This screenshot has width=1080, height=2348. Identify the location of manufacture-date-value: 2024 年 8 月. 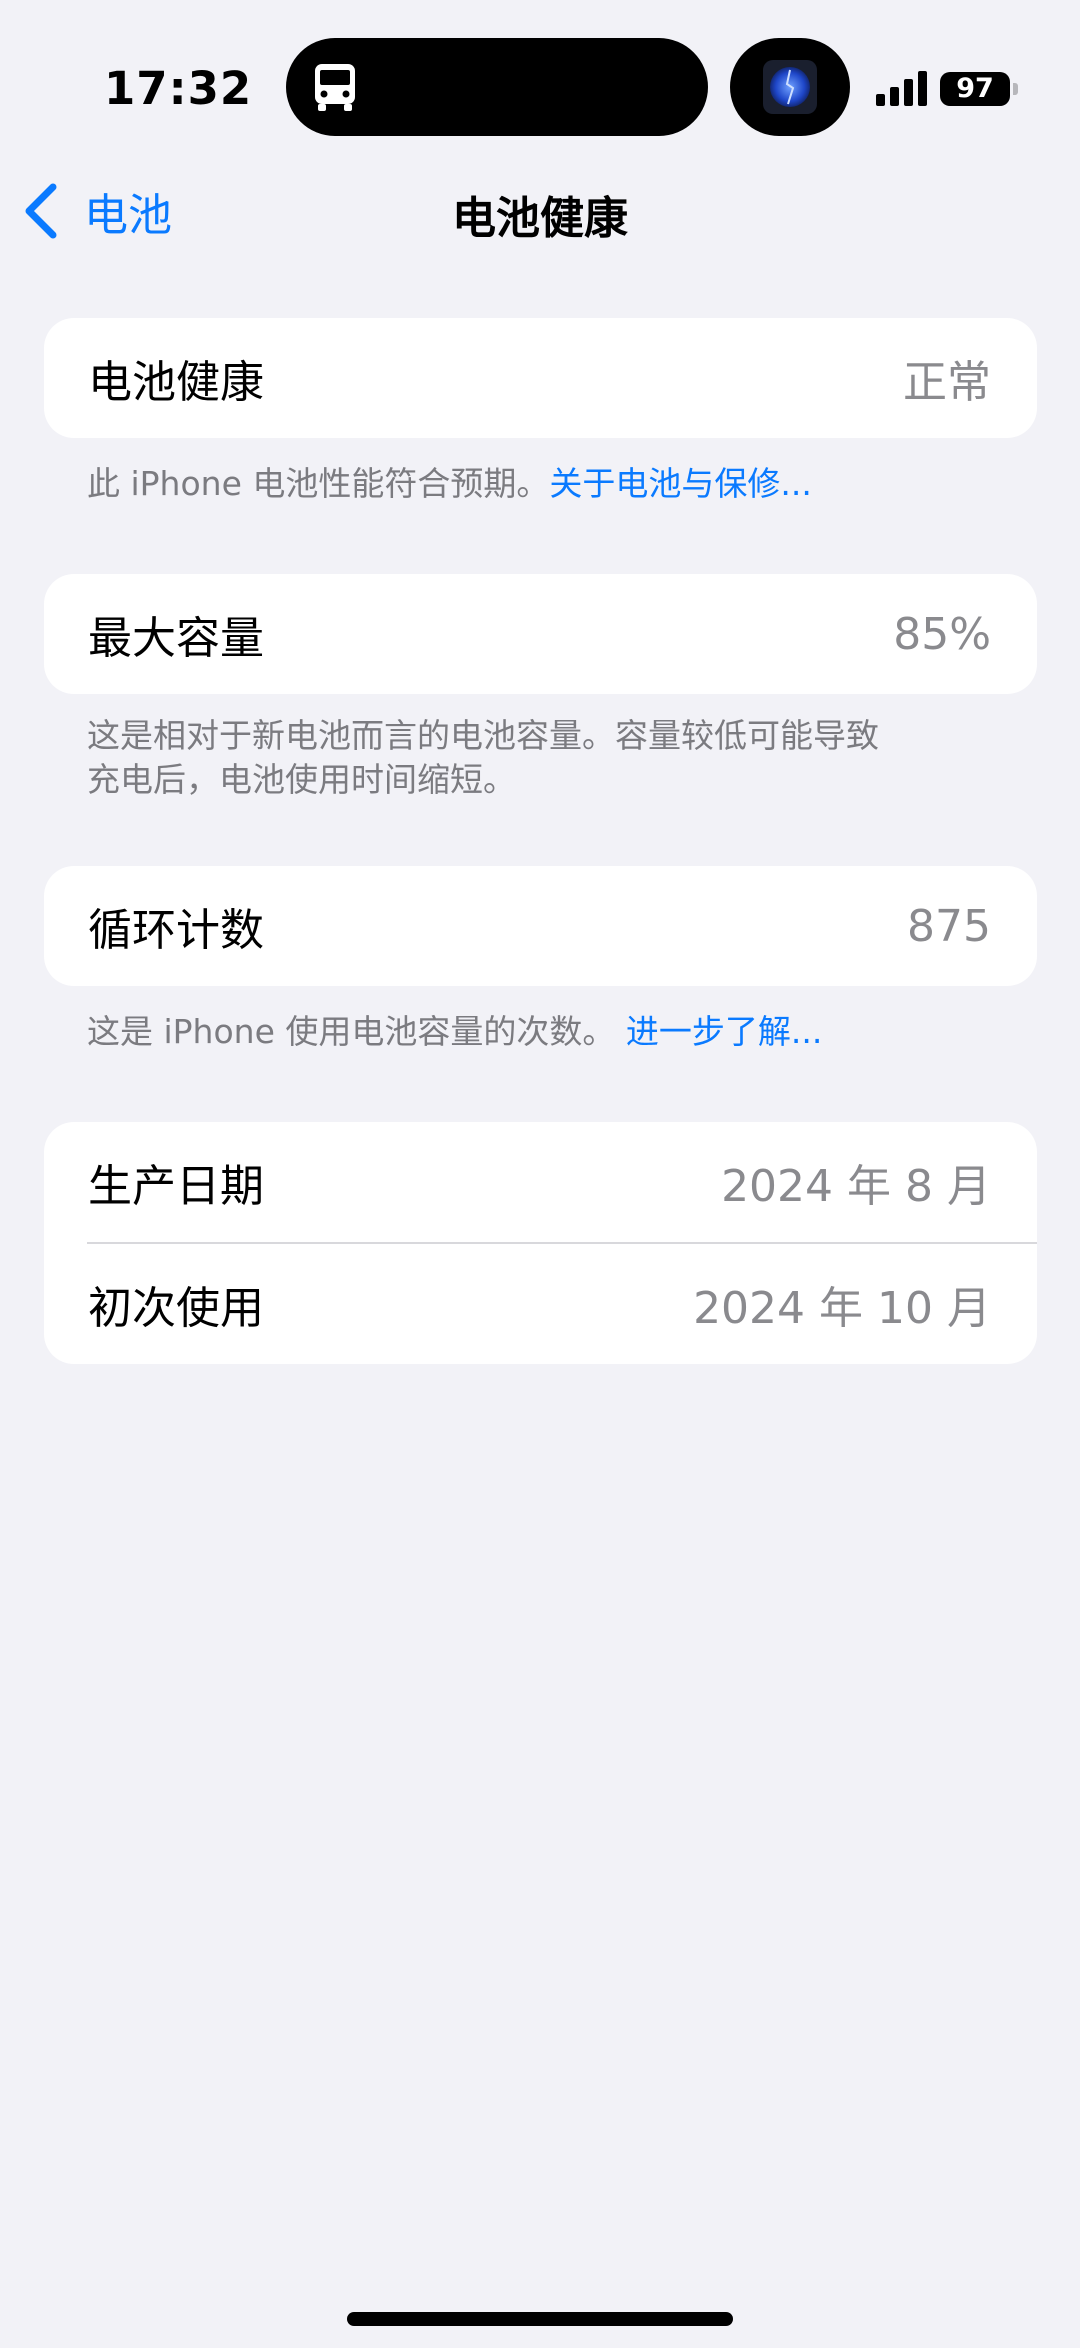
(856, 1186).